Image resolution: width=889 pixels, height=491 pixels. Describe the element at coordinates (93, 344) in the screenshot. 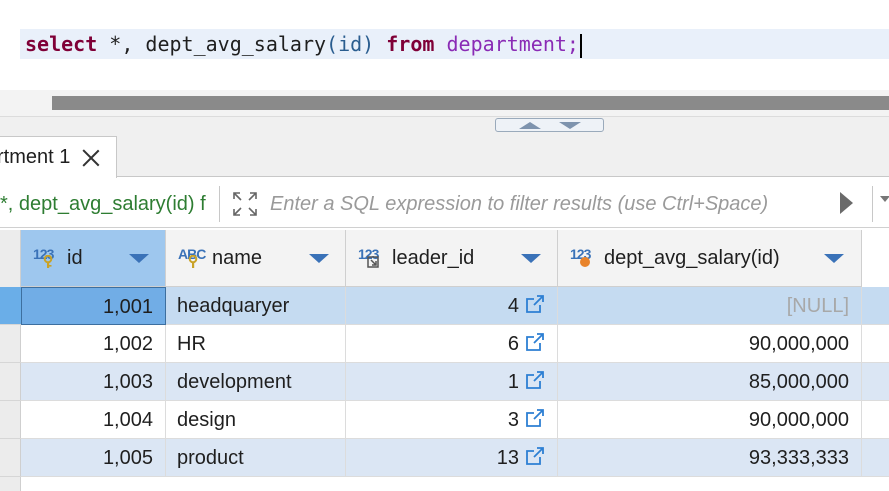

I see `cell-id: 1,002` at that location.